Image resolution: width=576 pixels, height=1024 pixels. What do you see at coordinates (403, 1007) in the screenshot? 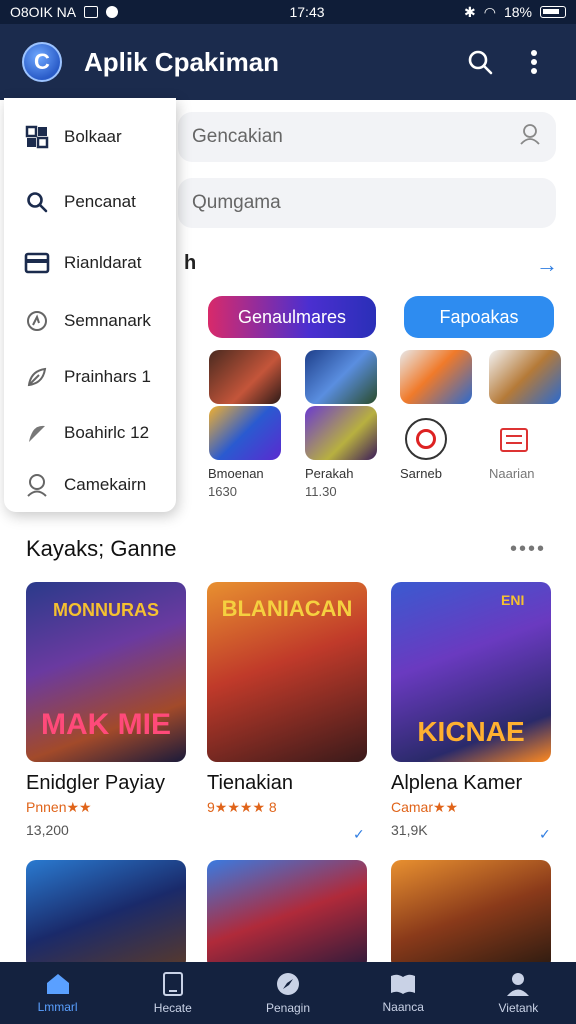
I see `nav-label: Naanca` at bounding box center [403, 1007].